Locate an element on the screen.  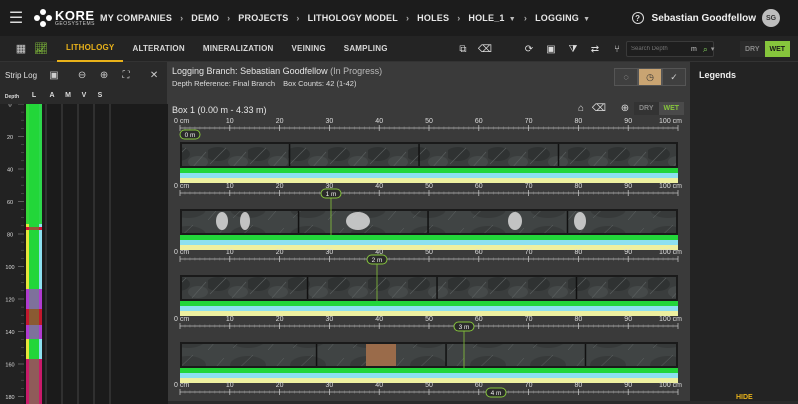
chevron-down-icon: ▾ is located at coordinates (713, 49).